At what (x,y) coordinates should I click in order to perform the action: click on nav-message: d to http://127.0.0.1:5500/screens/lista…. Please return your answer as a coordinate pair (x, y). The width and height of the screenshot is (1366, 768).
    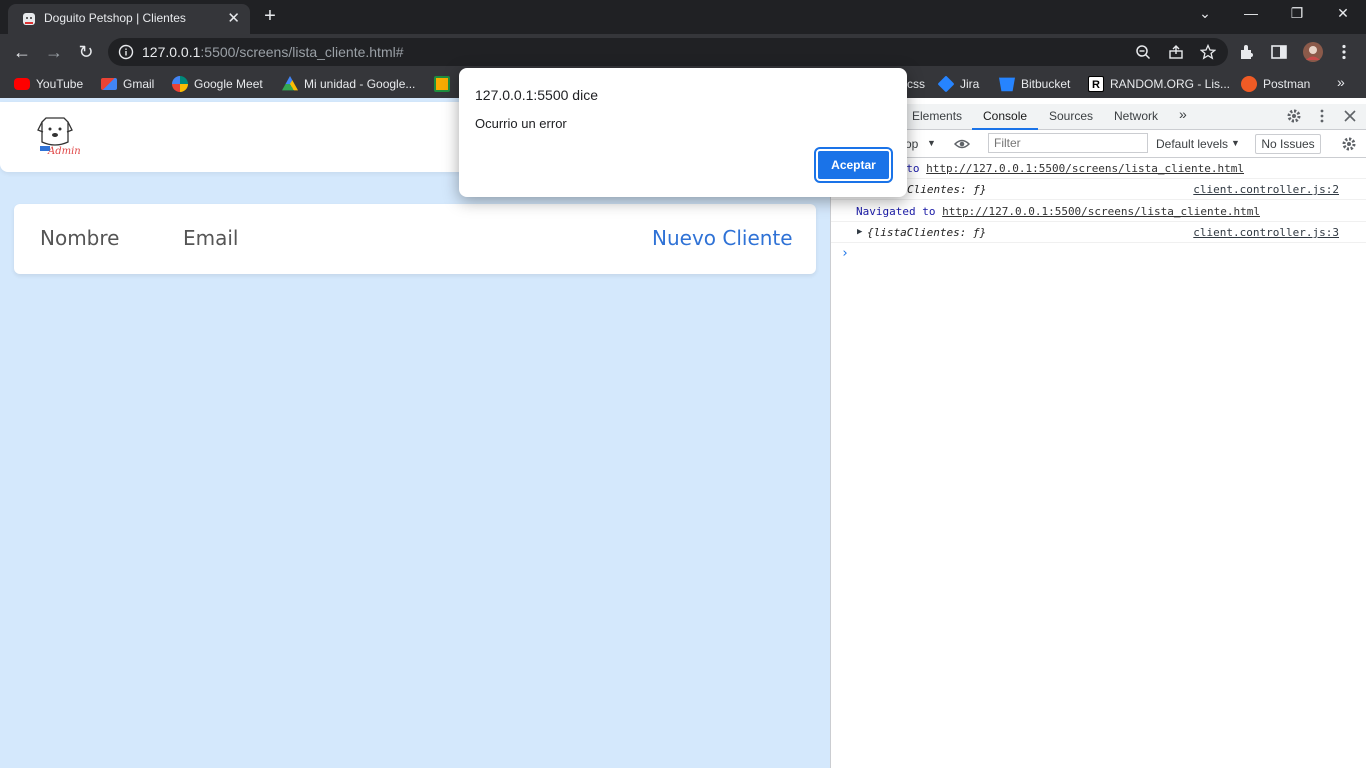
    Looking at the image, I should click on (1068, 168).